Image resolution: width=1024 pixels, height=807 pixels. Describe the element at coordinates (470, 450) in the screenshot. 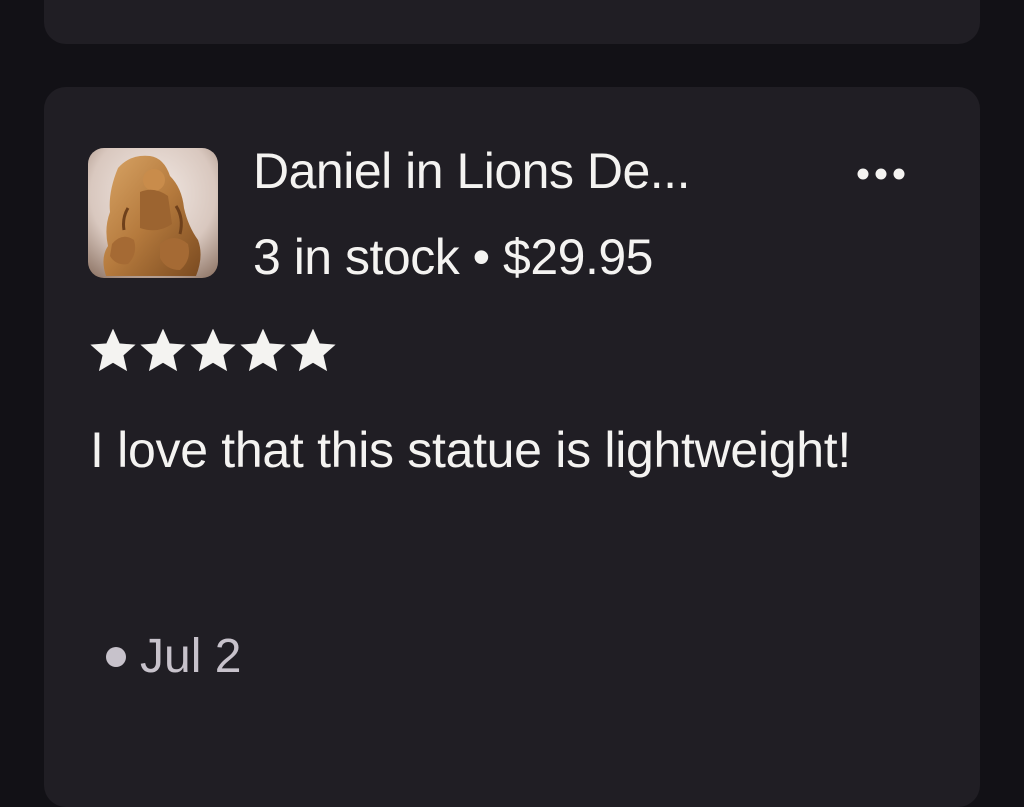

I see `review-text: I love that this statue is lightweight!` at that location.